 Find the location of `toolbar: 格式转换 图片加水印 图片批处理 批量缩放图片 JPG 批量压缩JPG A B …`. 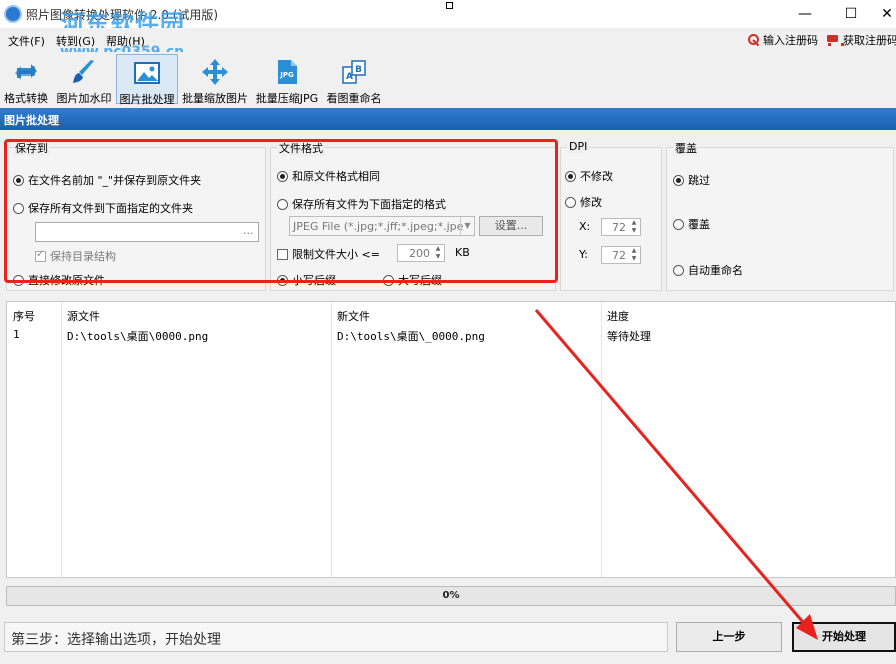

toolbar: 格式转换 图片加水印 图片批处理 批量缩放图片 JPG 批量压缩JPG A B … is located at coordinates (448, 79).